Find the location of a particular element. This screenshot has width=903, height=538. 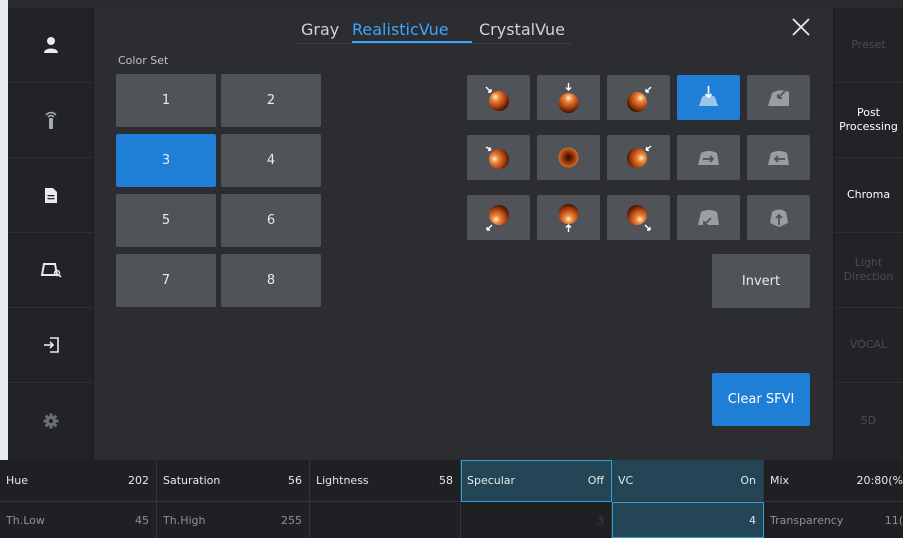

page-edge is located at coordinates (4, 269).